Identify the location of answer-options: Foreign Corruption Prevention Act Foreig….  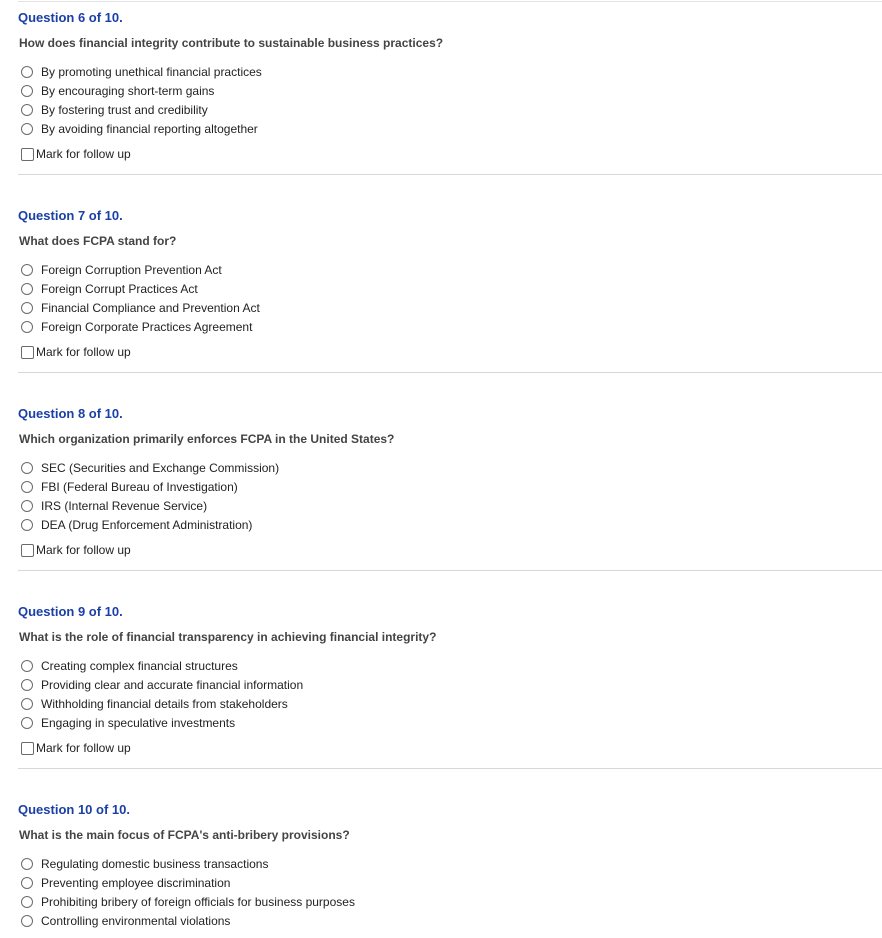
(140, 298).